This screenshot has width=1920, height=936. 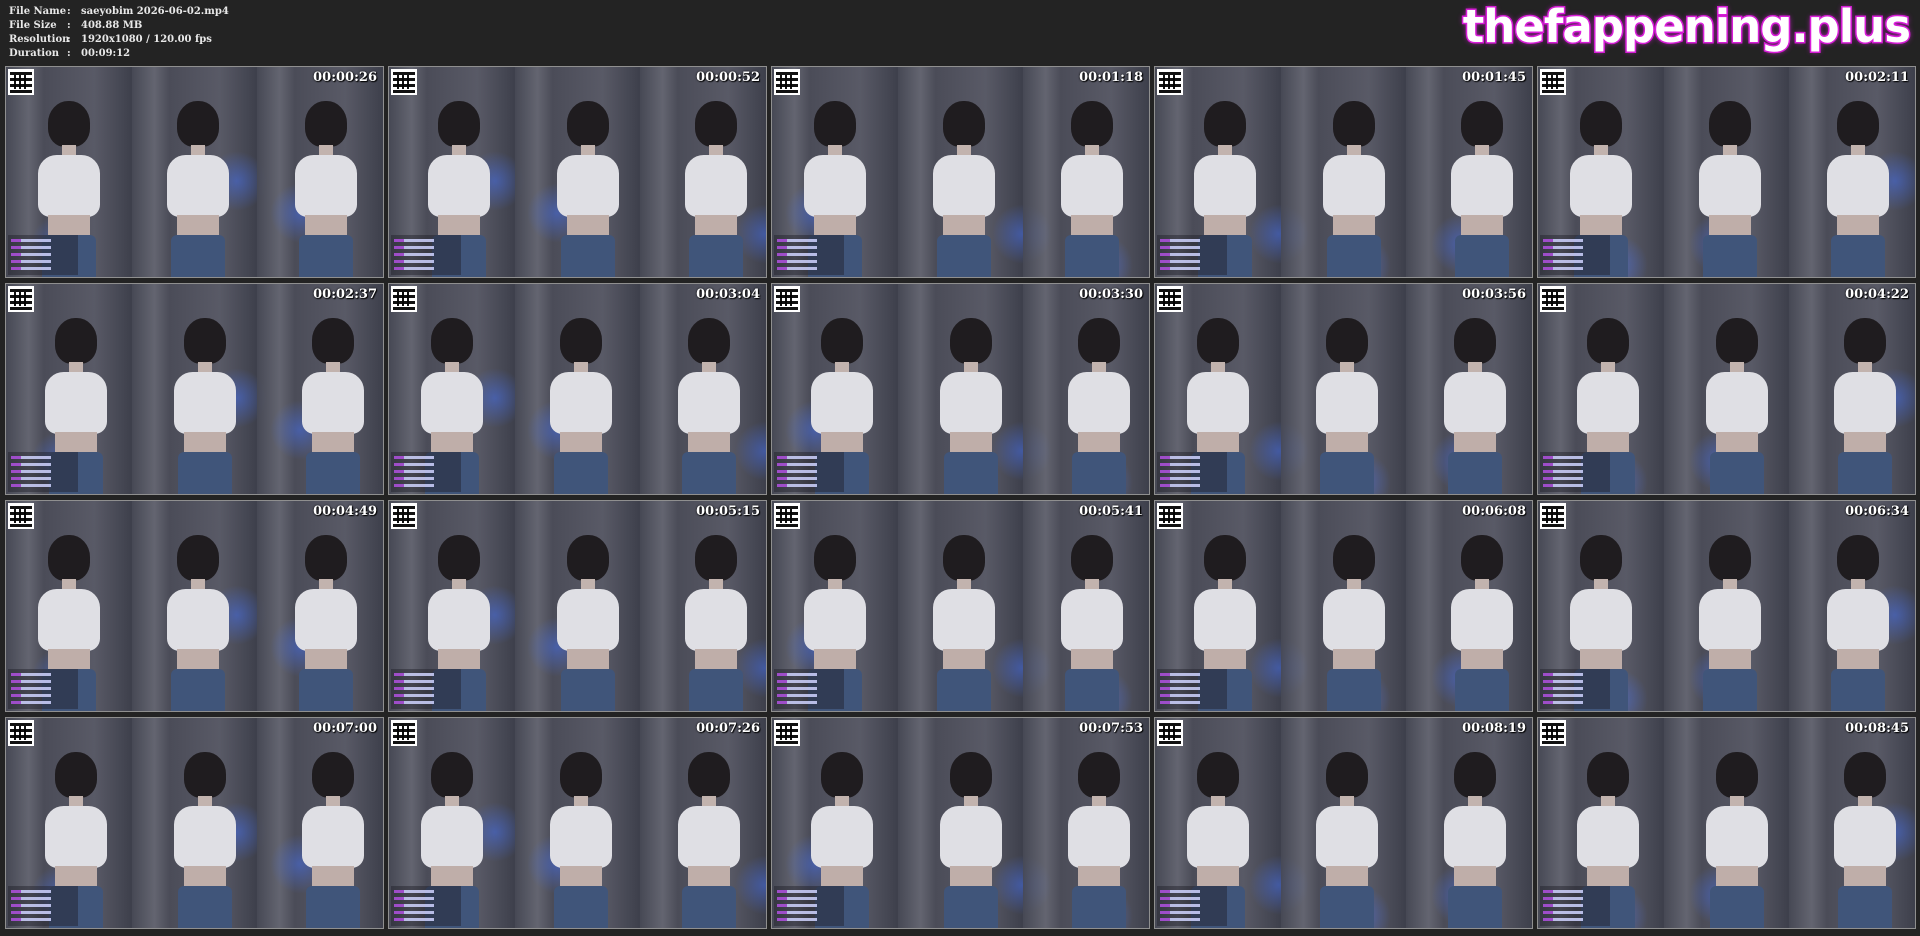 What do you see at coordinates (728, 728) in the screenshot?
I see `timestamp-label: 00:07:26` at bounding box center [728, 728].